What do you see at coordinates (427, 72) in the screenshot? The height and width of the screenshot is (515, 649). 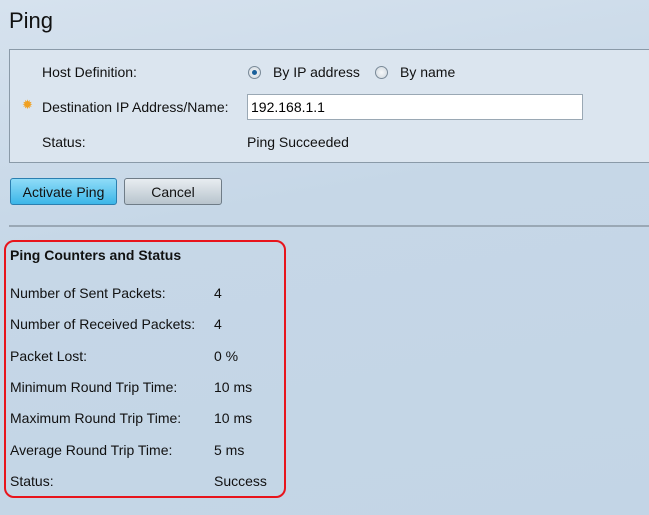 I see `by-name-label: By name` at bounding box center [427, 72].